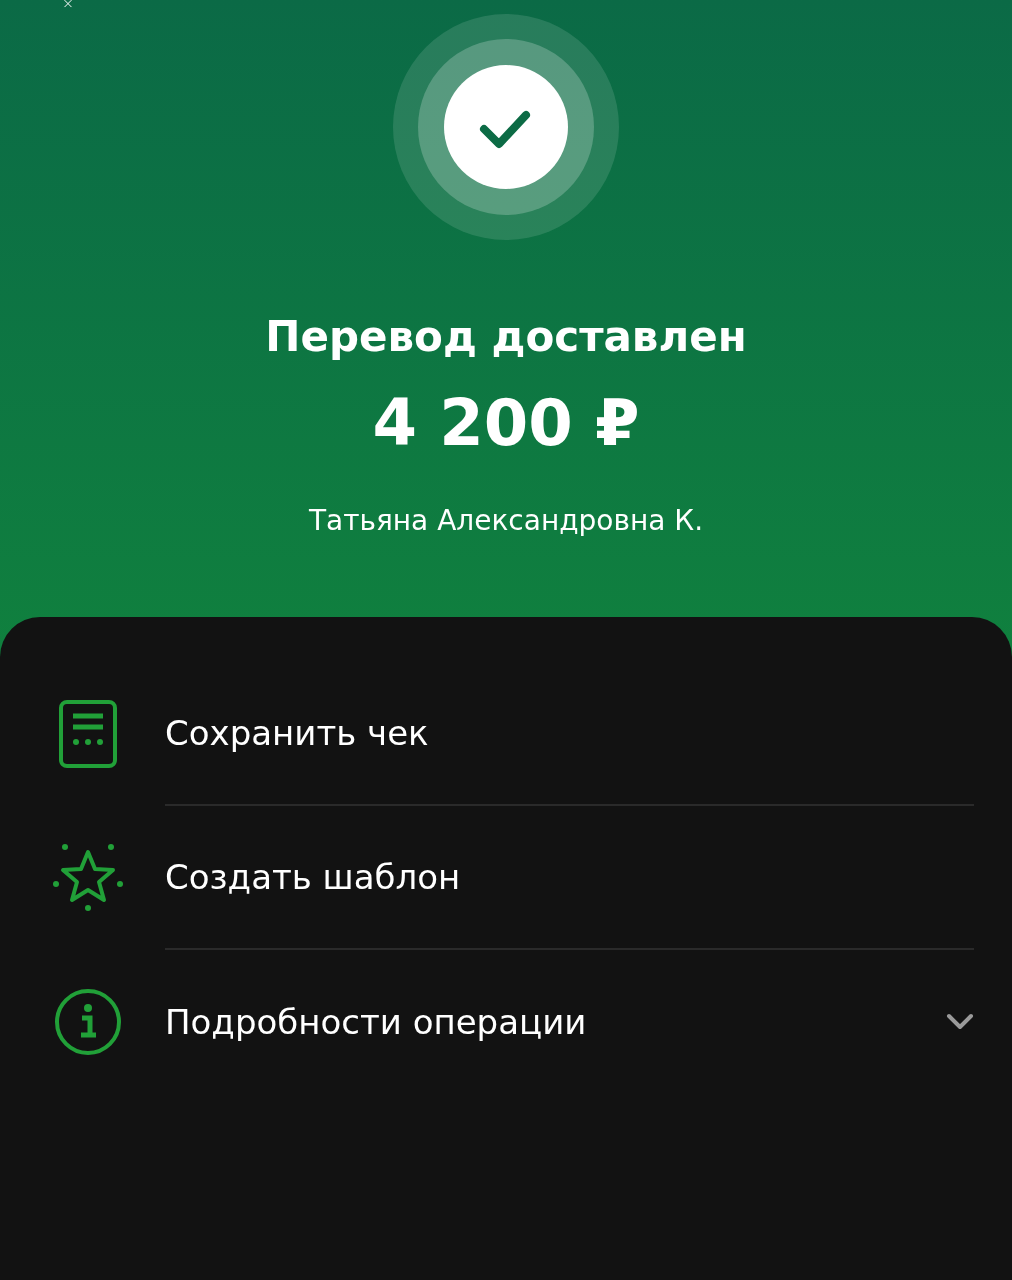 This screenshot has height=1280, width=1012. Describe the element at coordinates (506, 337) in the screenshot. I see `status-title: Перевод доставлен` at that location.